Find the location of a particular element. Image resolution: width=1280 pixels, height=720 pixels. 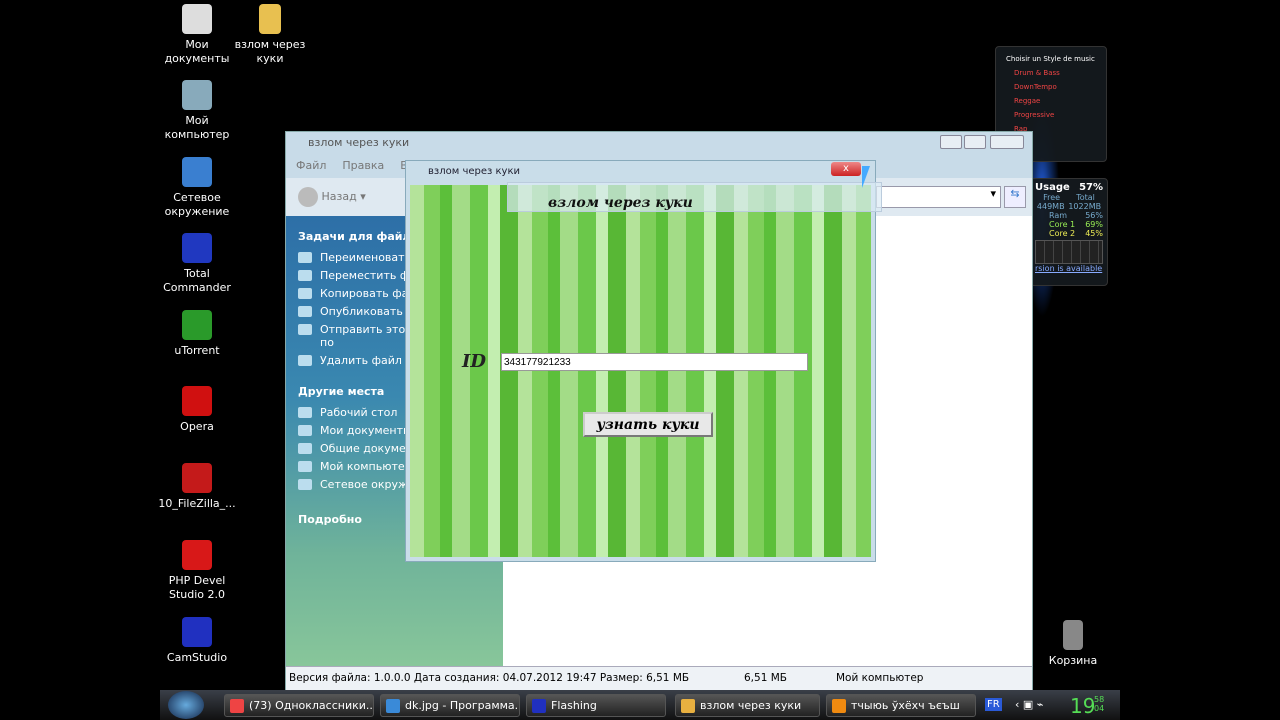

desktop-icon: Opera is located at coordinates (197, 410).